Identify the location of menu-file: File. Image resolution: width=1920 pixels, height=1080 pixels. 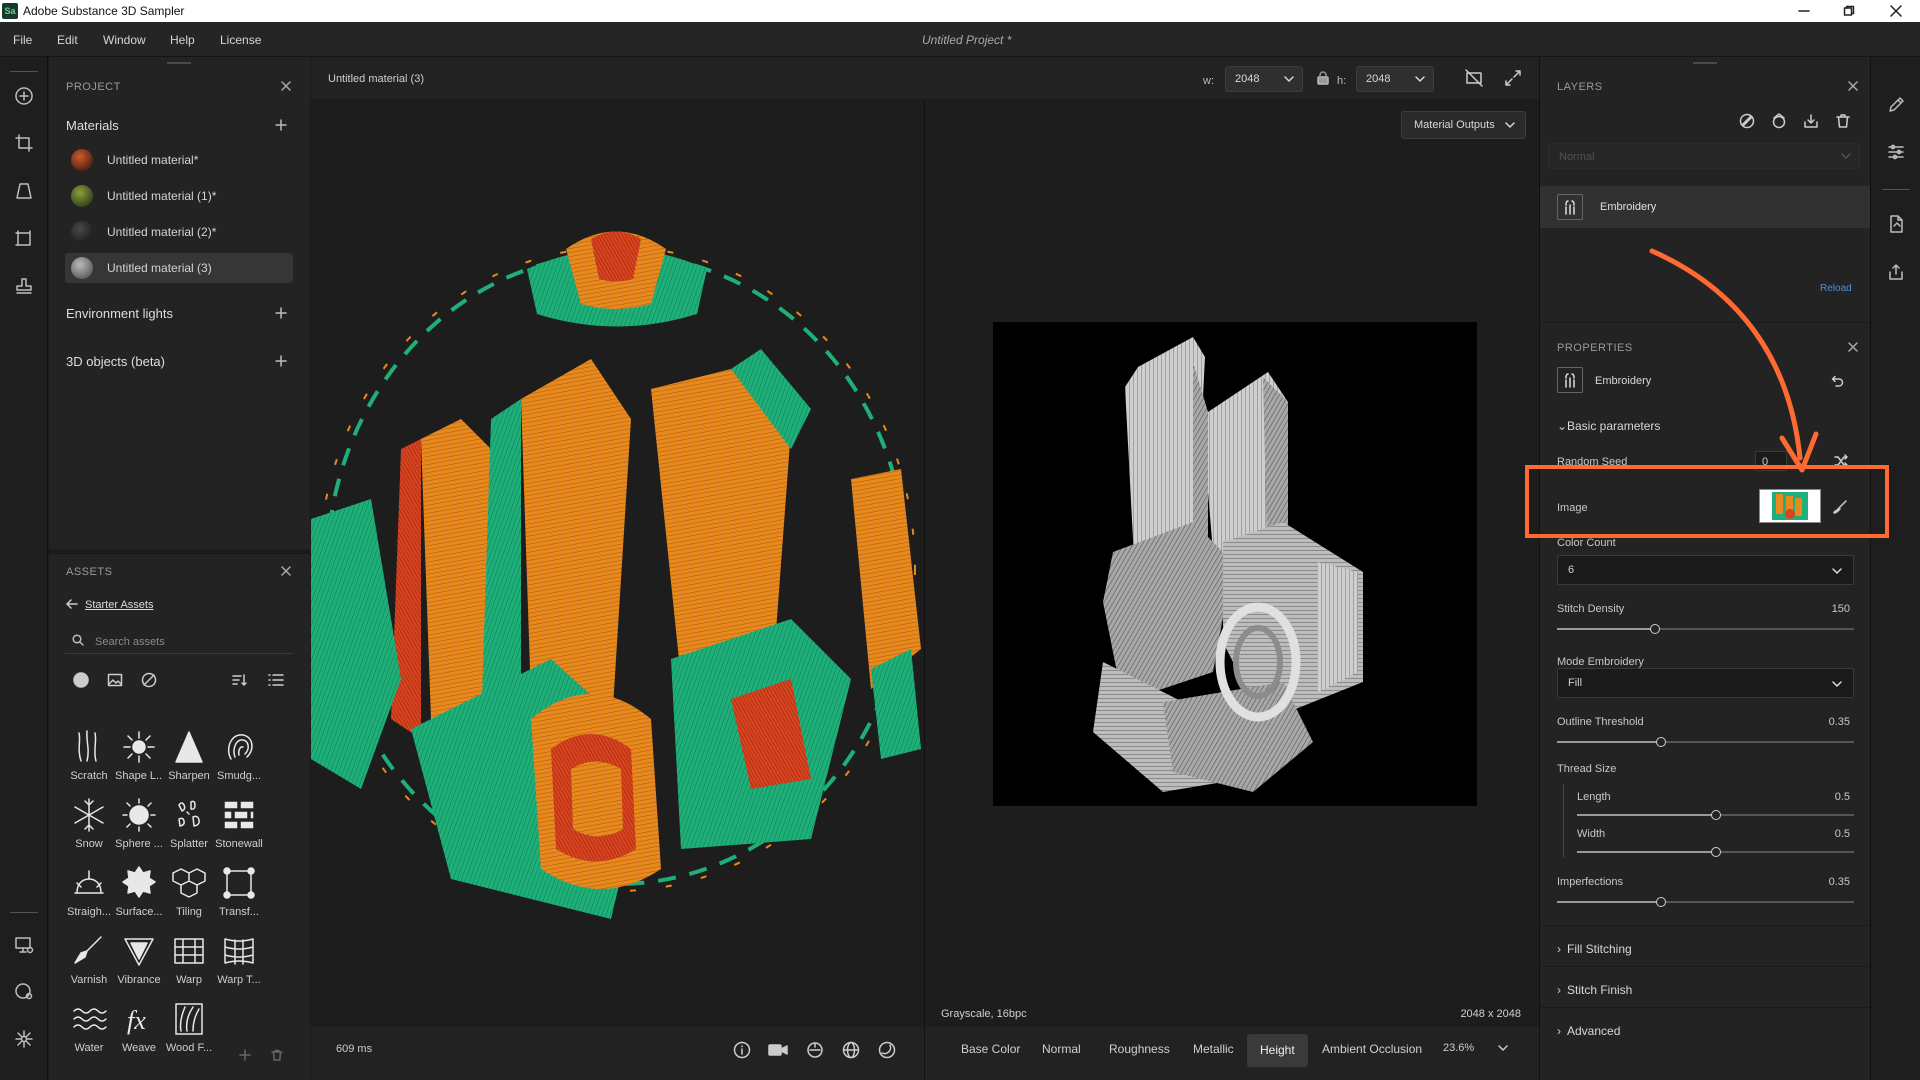
(22, 40).